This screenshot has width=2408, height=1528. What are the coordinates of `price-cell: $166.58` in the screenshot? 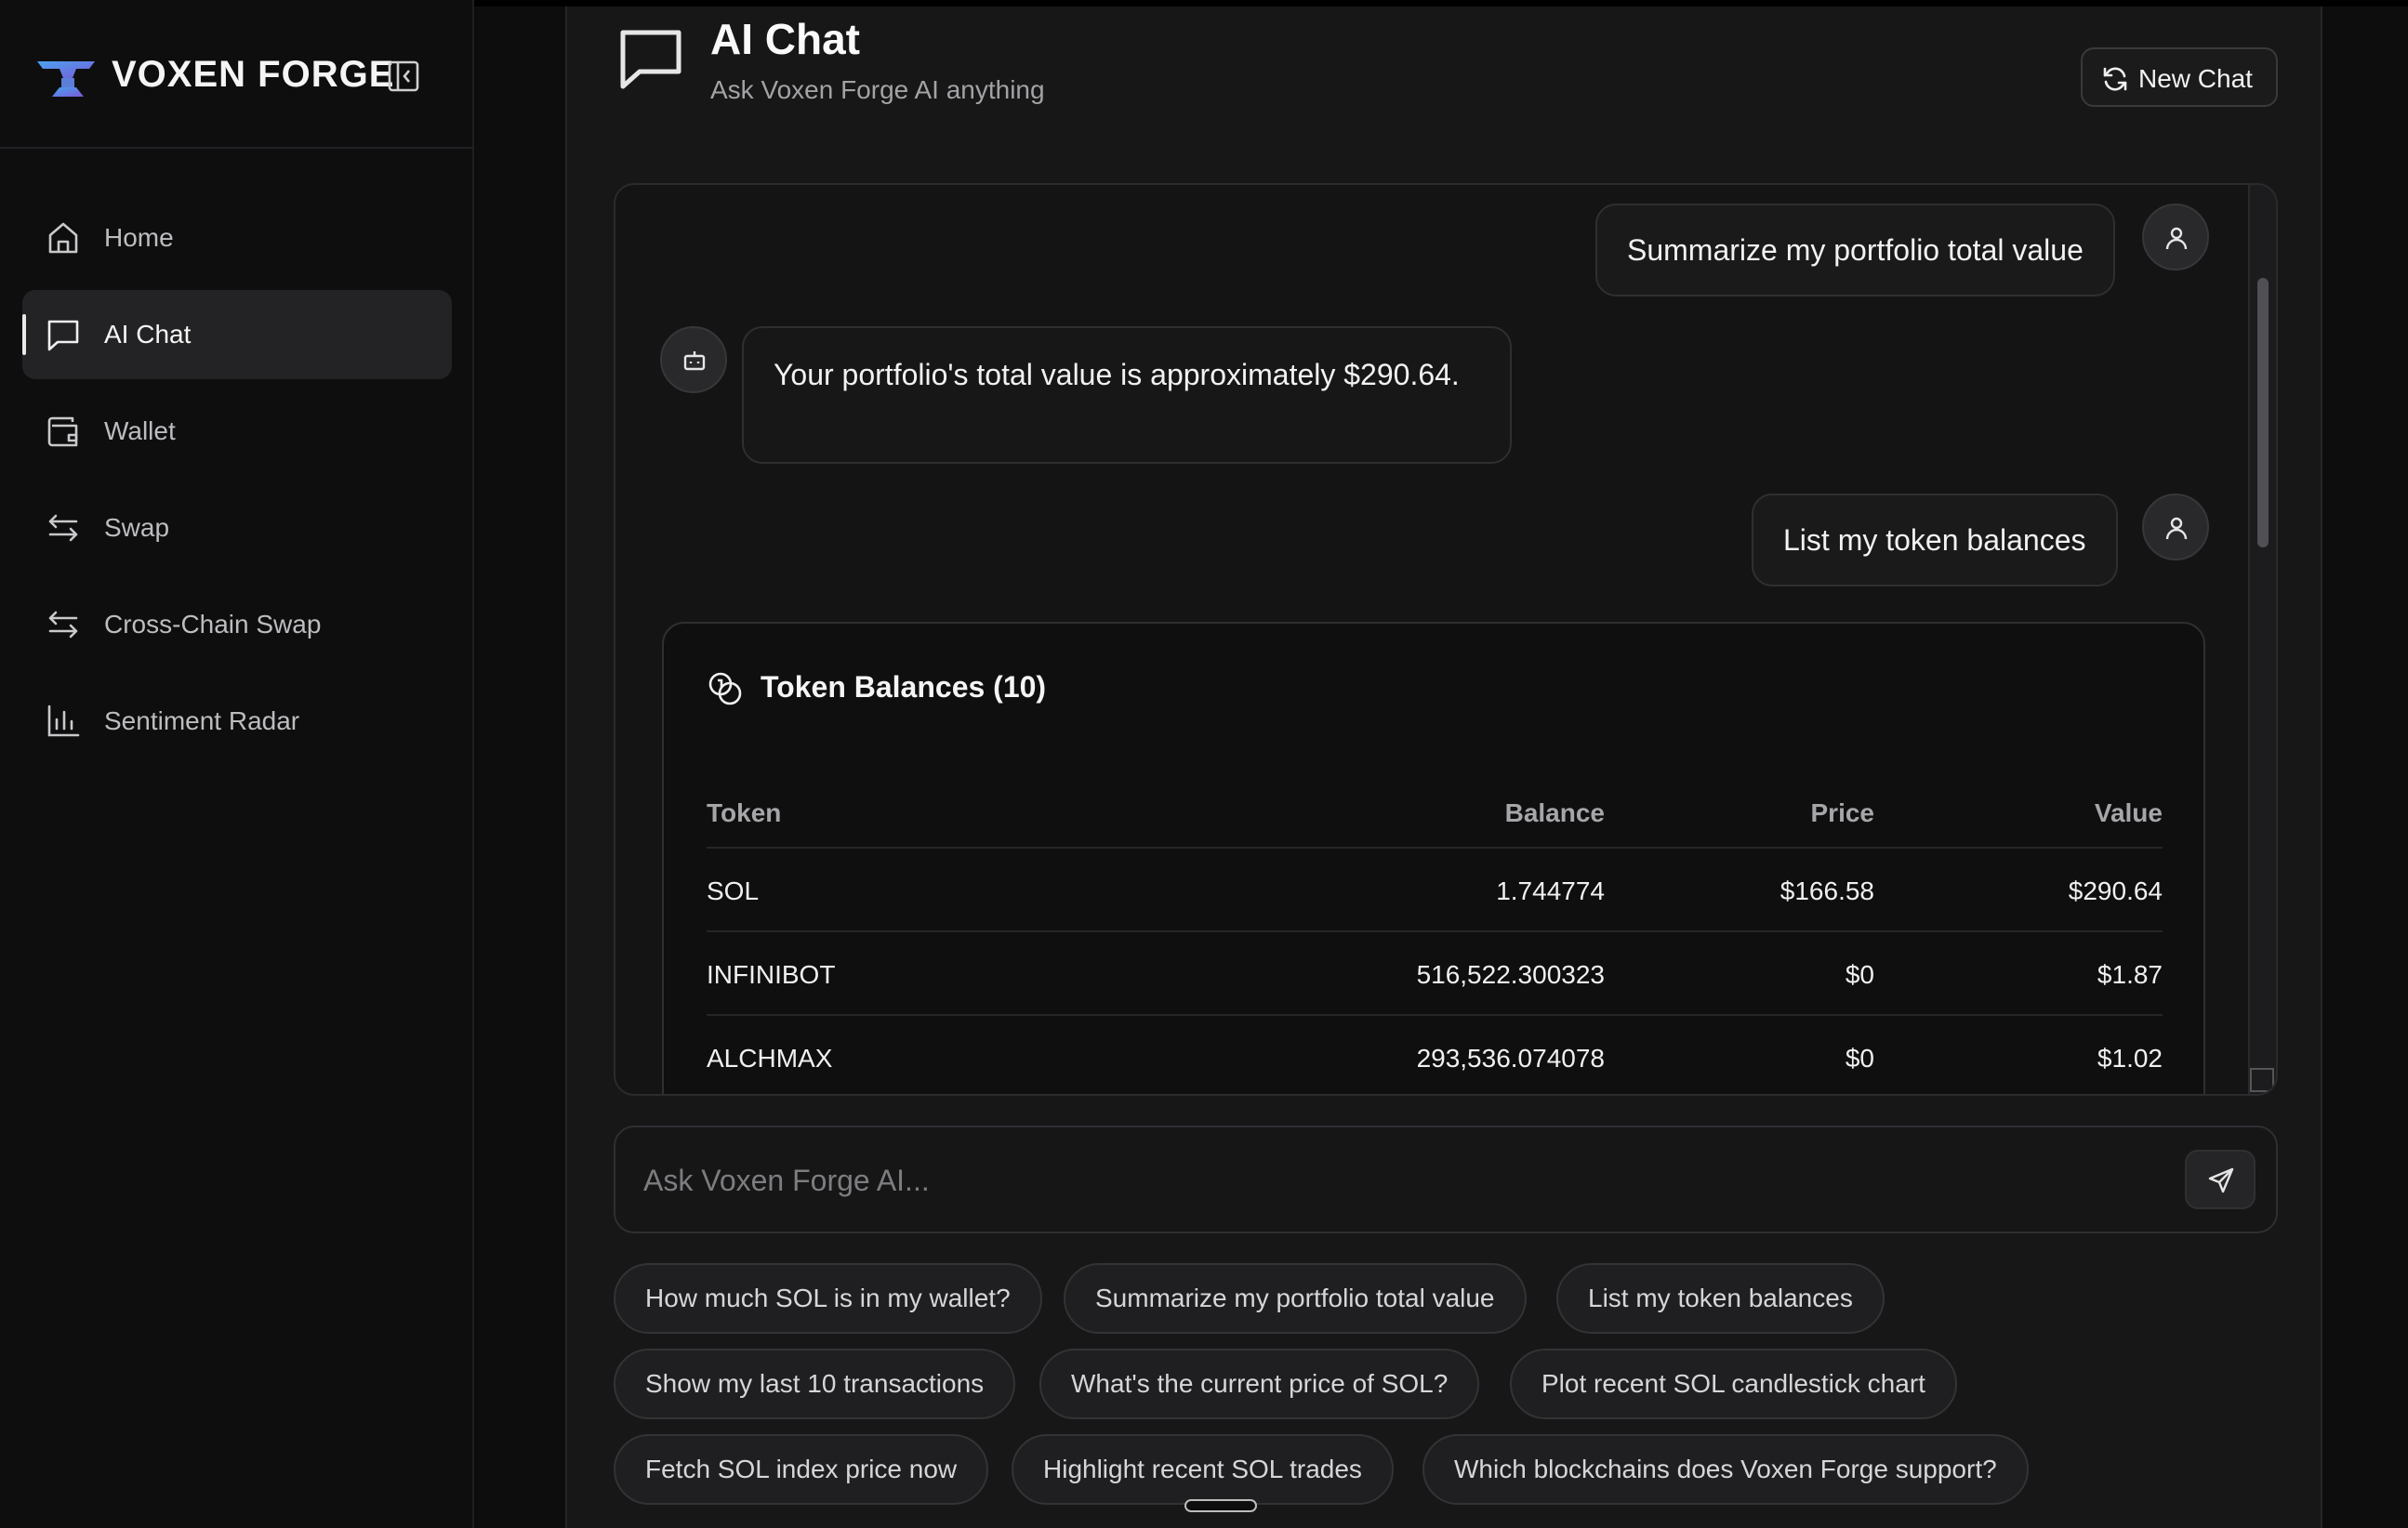 It's located at (1827, 891).